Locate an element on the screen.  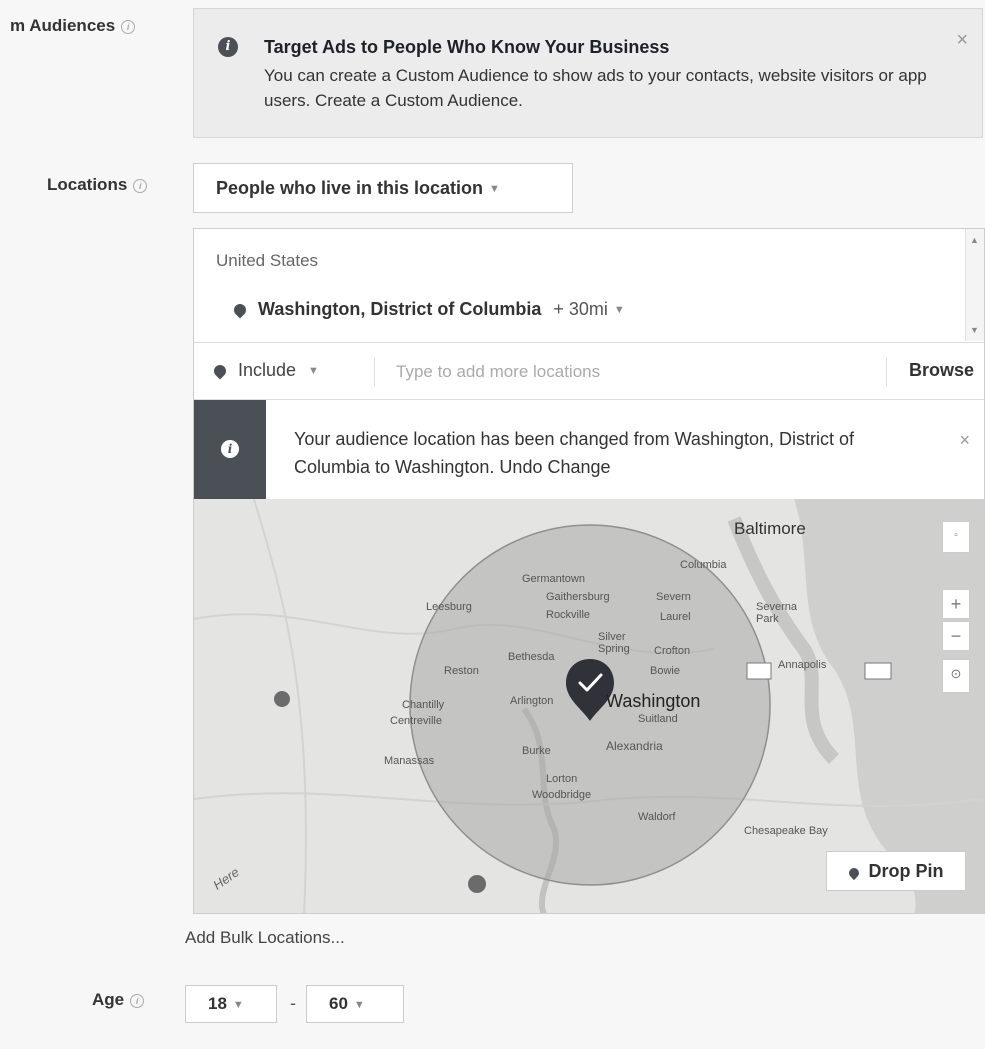
age-max-value: 60 is located at coordinates (338, 1003).